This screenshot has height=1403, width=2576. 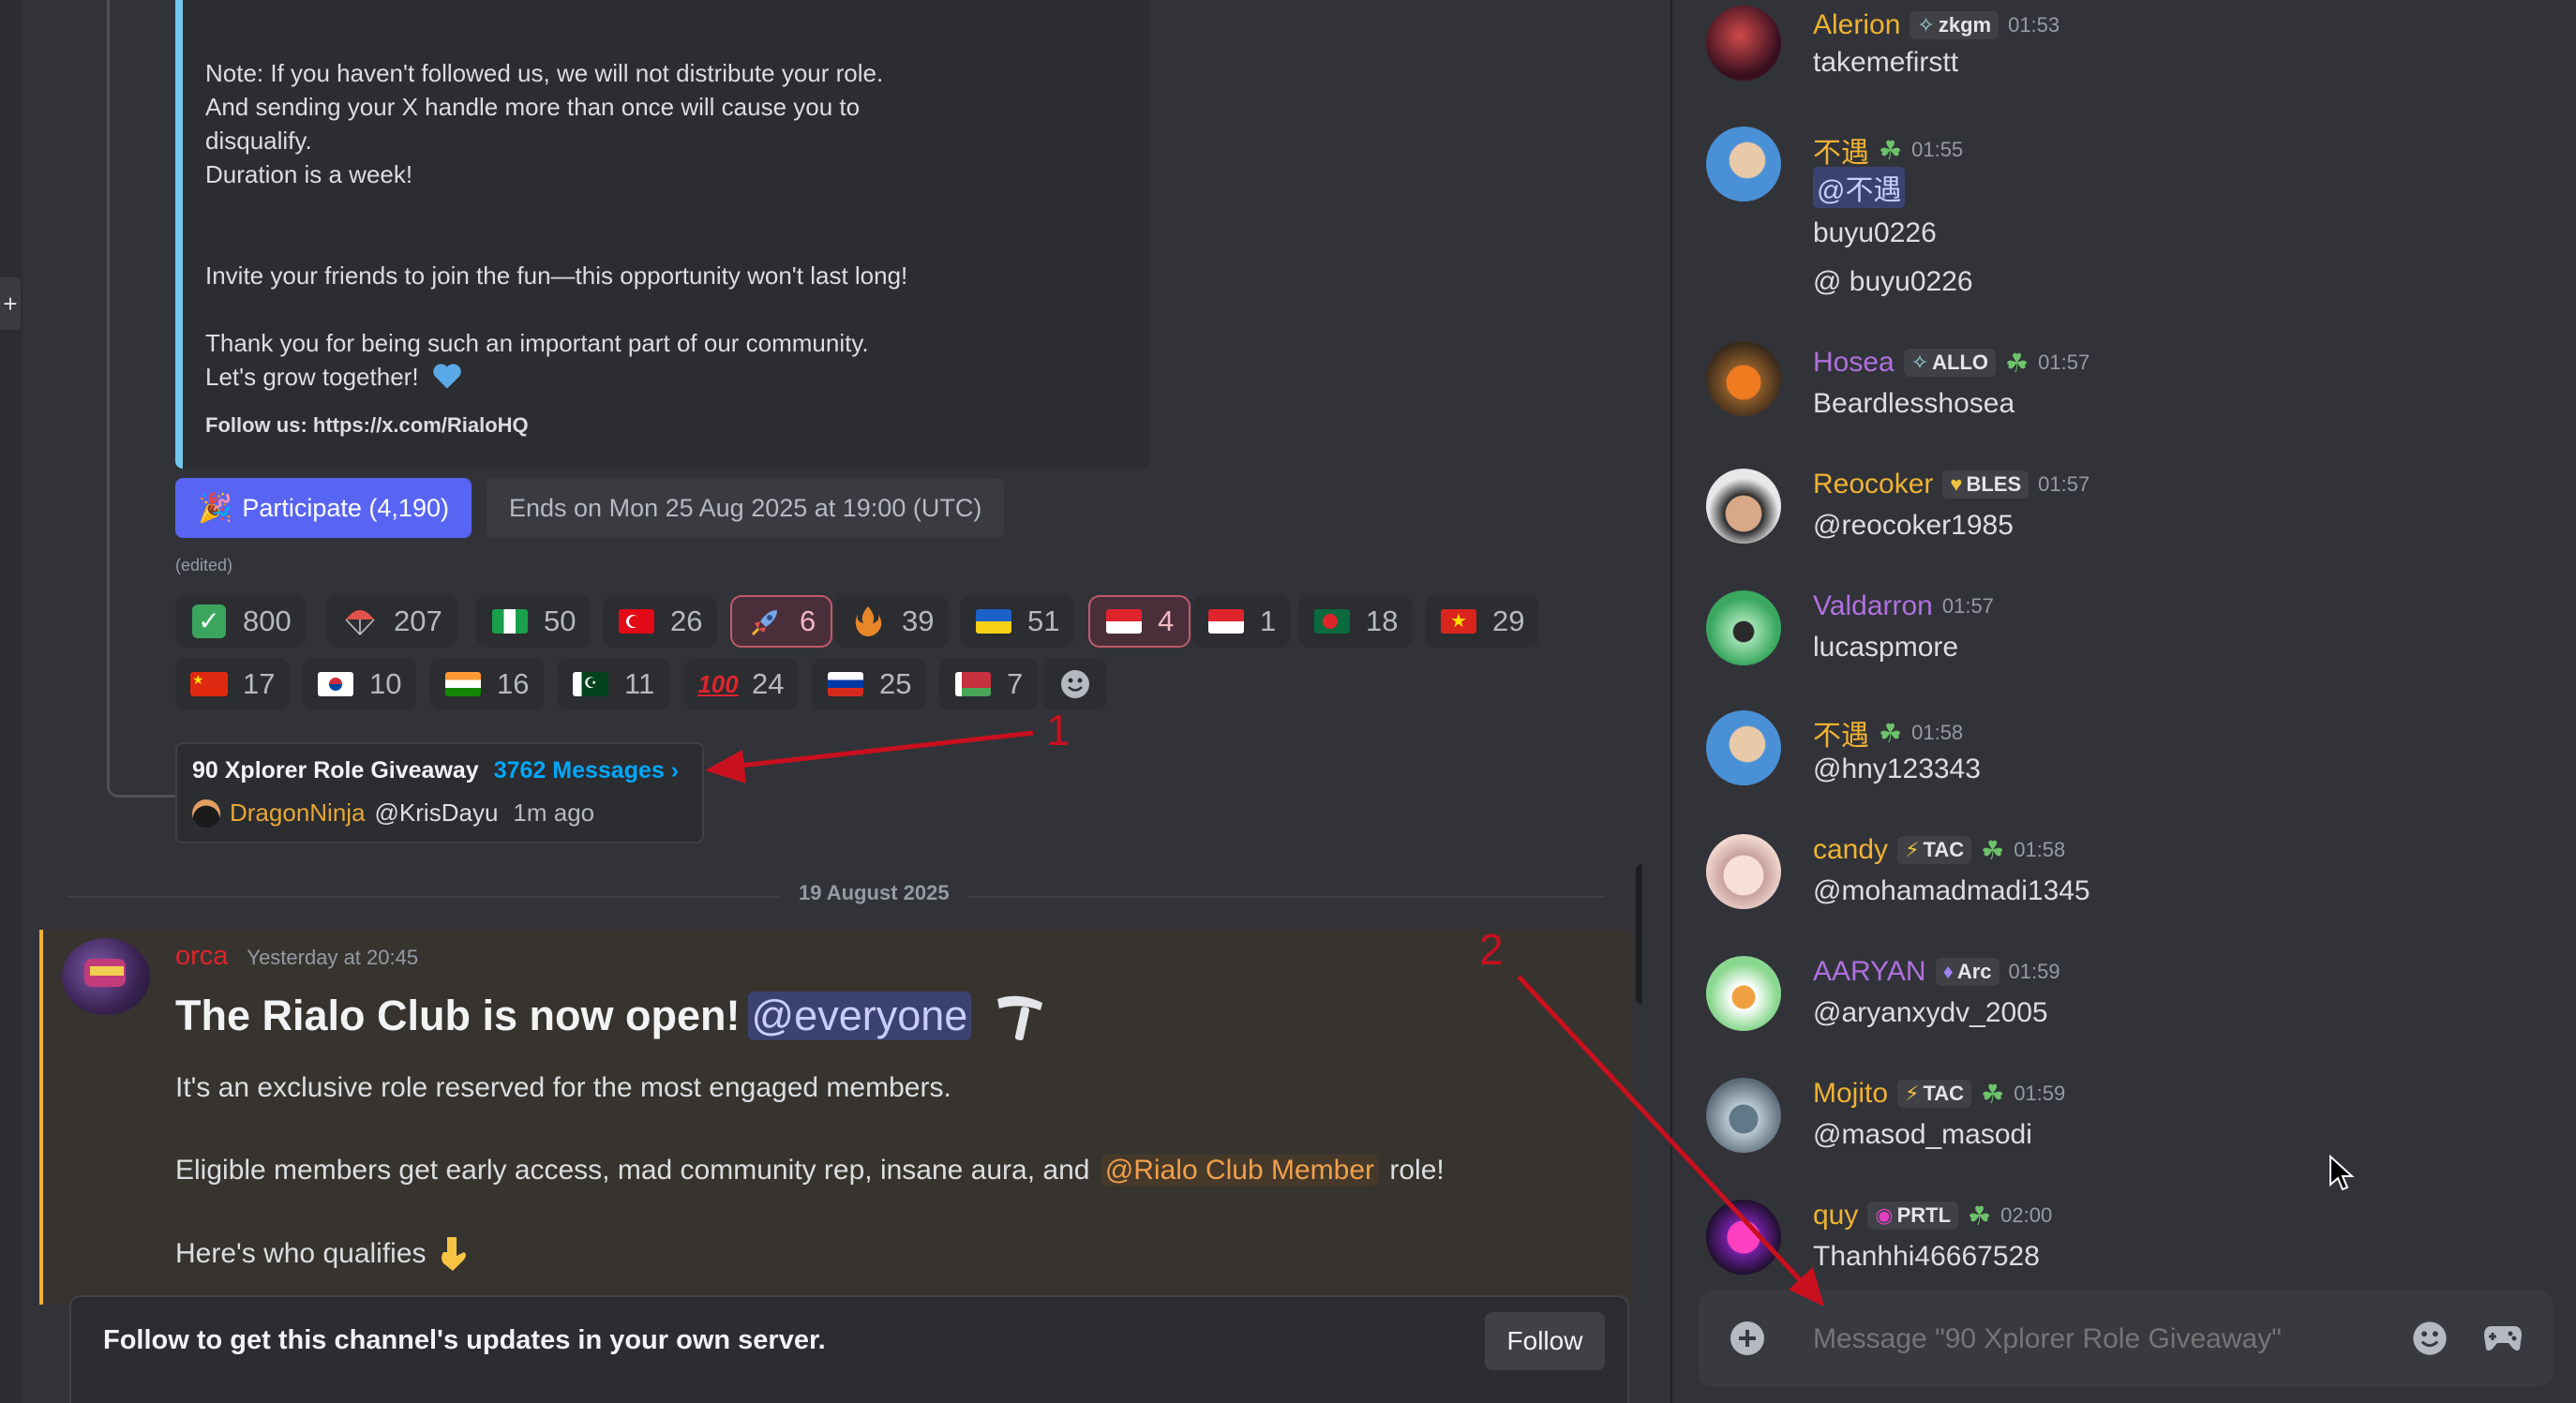 What do you see at coordinates (241, 621) in the screenshot?
I see `reaction-check: ✓ 800` at bounding box center [241, 621].